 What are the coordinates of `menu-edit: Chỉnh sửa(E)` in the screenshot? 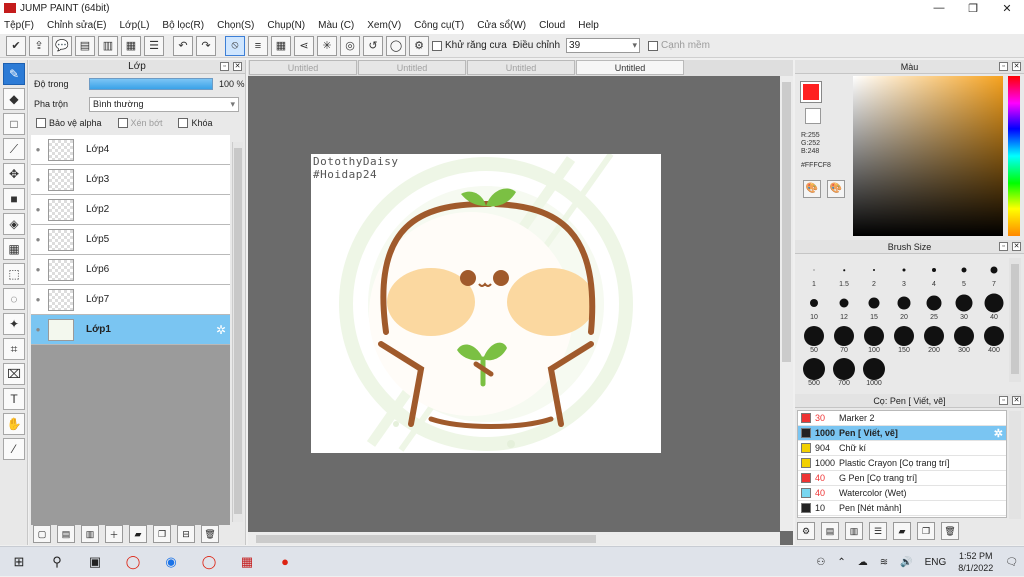 It's located at (77, 25).